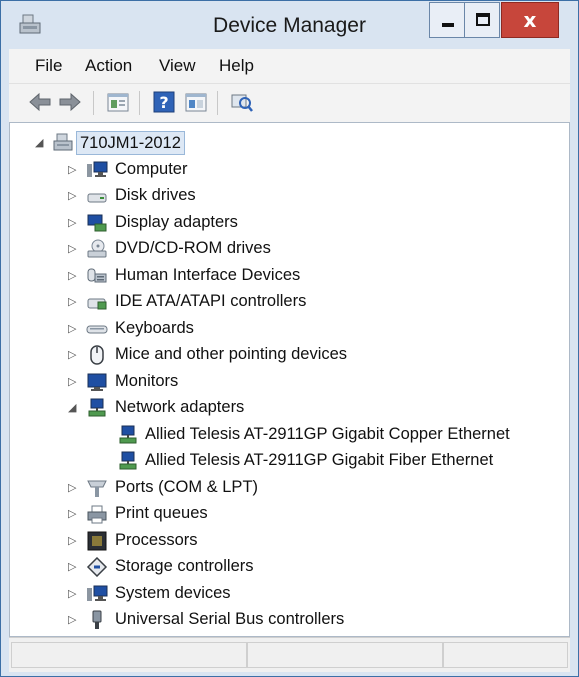 The image size is (579, 677). Describe the element at coordinates (187, 487) in the screenshot. I see `tree-node-label: Ports (COM & LPT)` at that location.